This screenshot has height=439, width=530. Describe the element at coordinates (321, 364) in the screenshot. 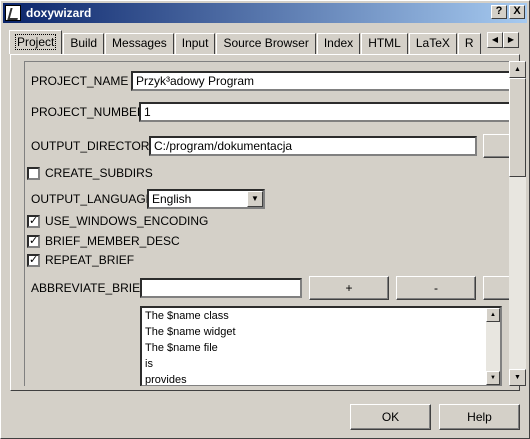

I see `list-item: is` at that location.